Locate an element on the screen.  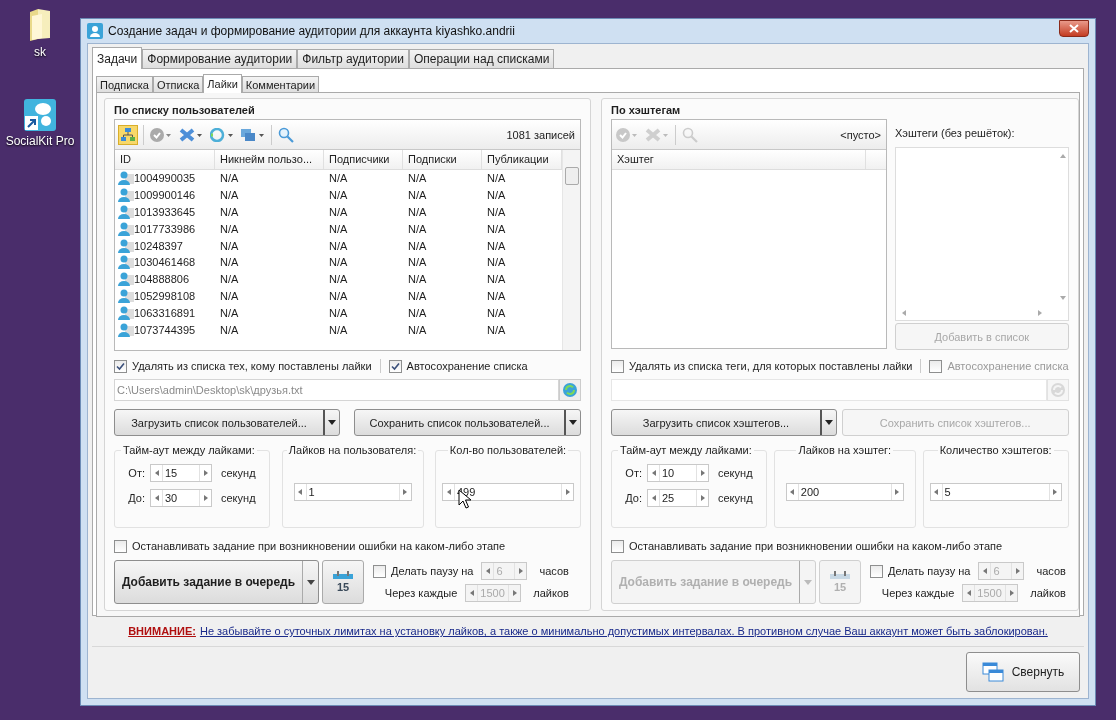
number-field: 10 is located at coordinates (678, 473).